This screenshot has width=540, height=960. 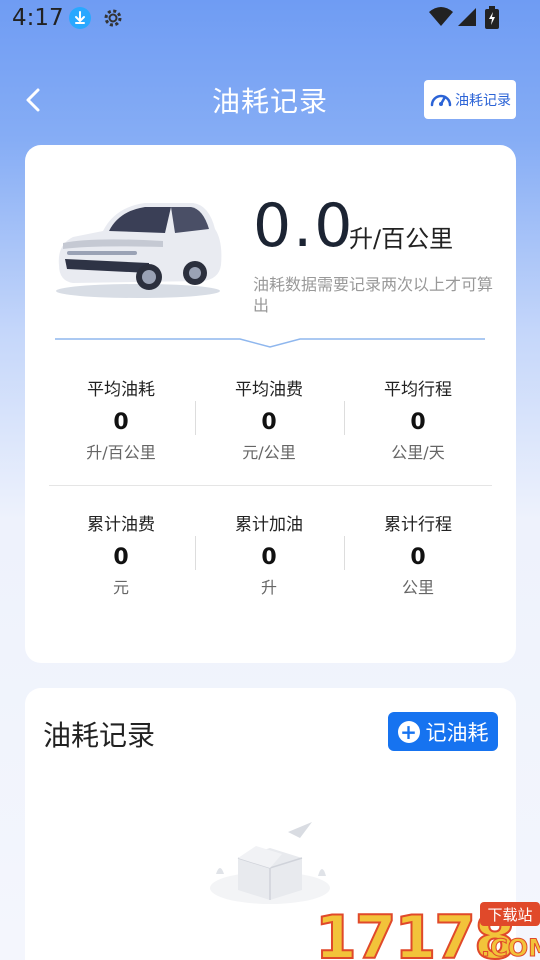 I want to click on metric-label: 平均油耗, so click(x=121, y=390).